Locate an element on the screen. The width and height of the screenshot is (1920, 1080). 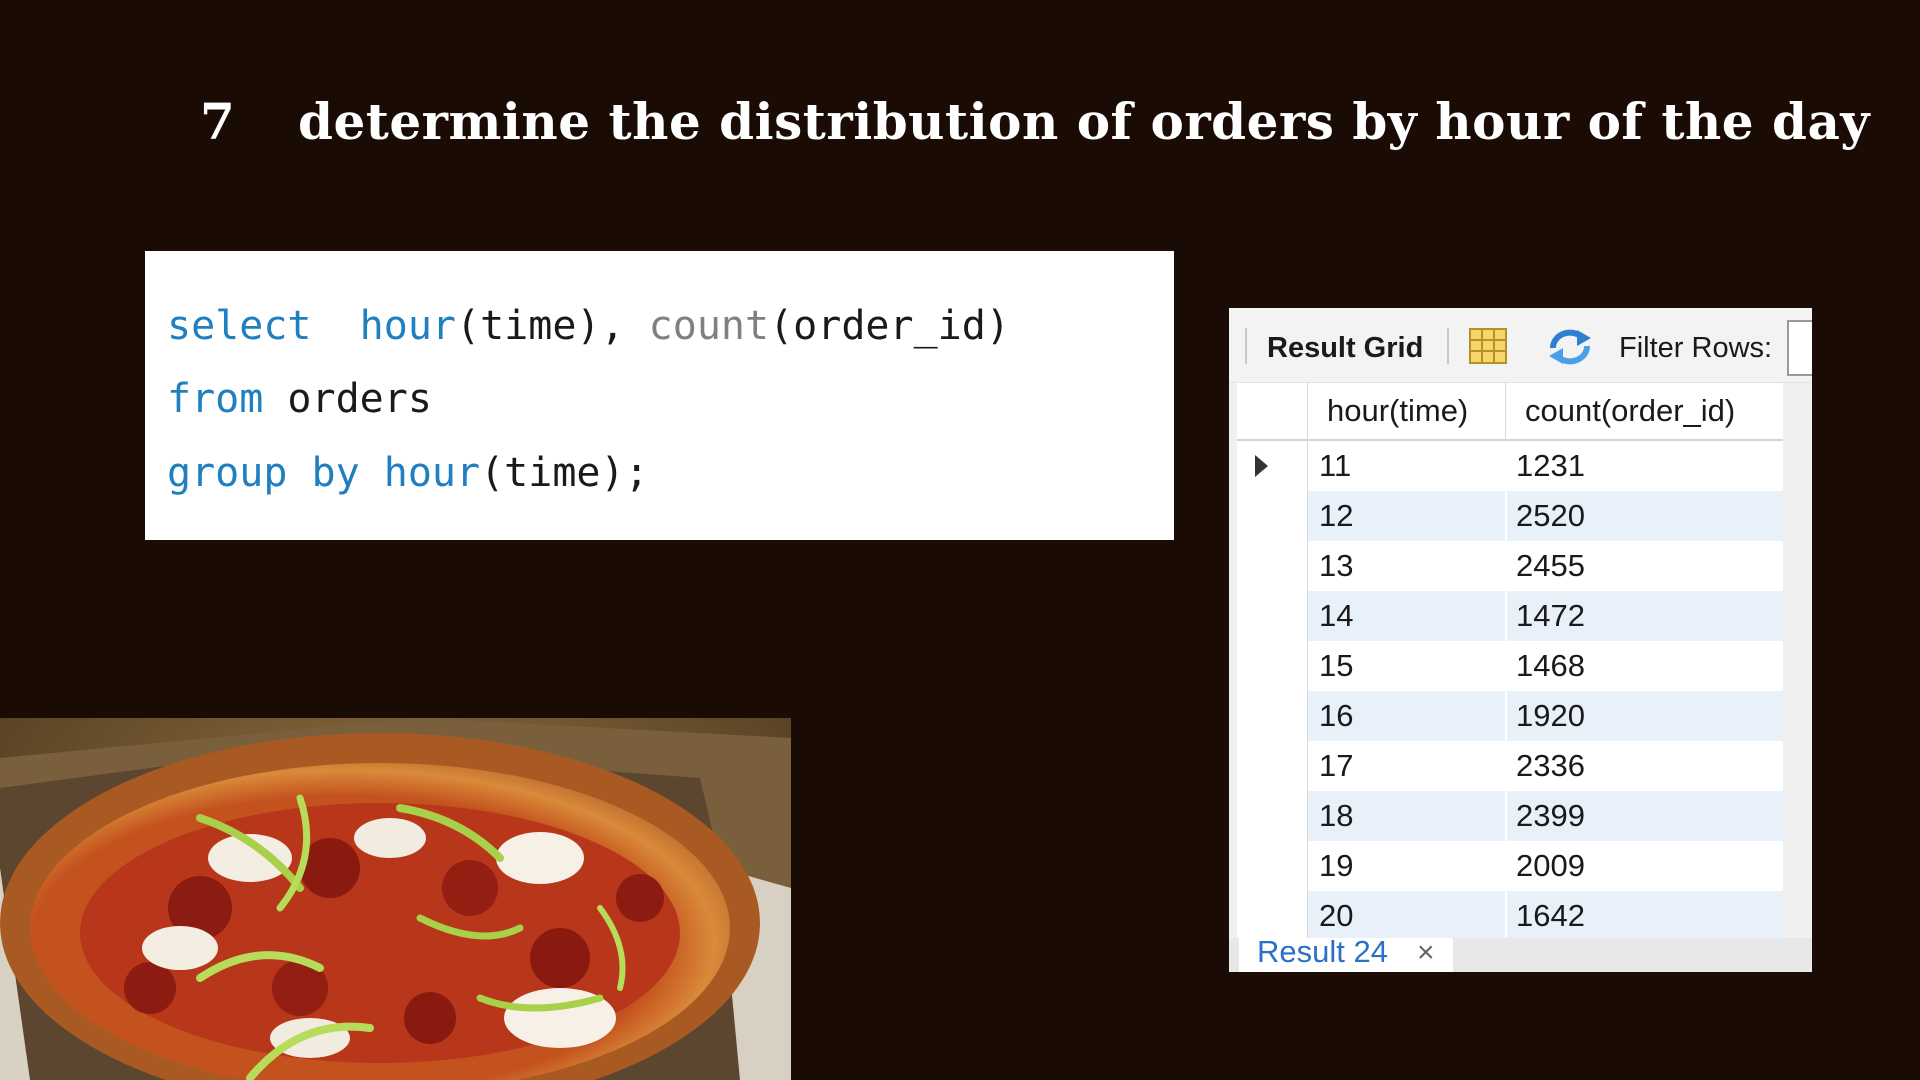
cell-hour: 17 is located at coordinates (1336, 766).